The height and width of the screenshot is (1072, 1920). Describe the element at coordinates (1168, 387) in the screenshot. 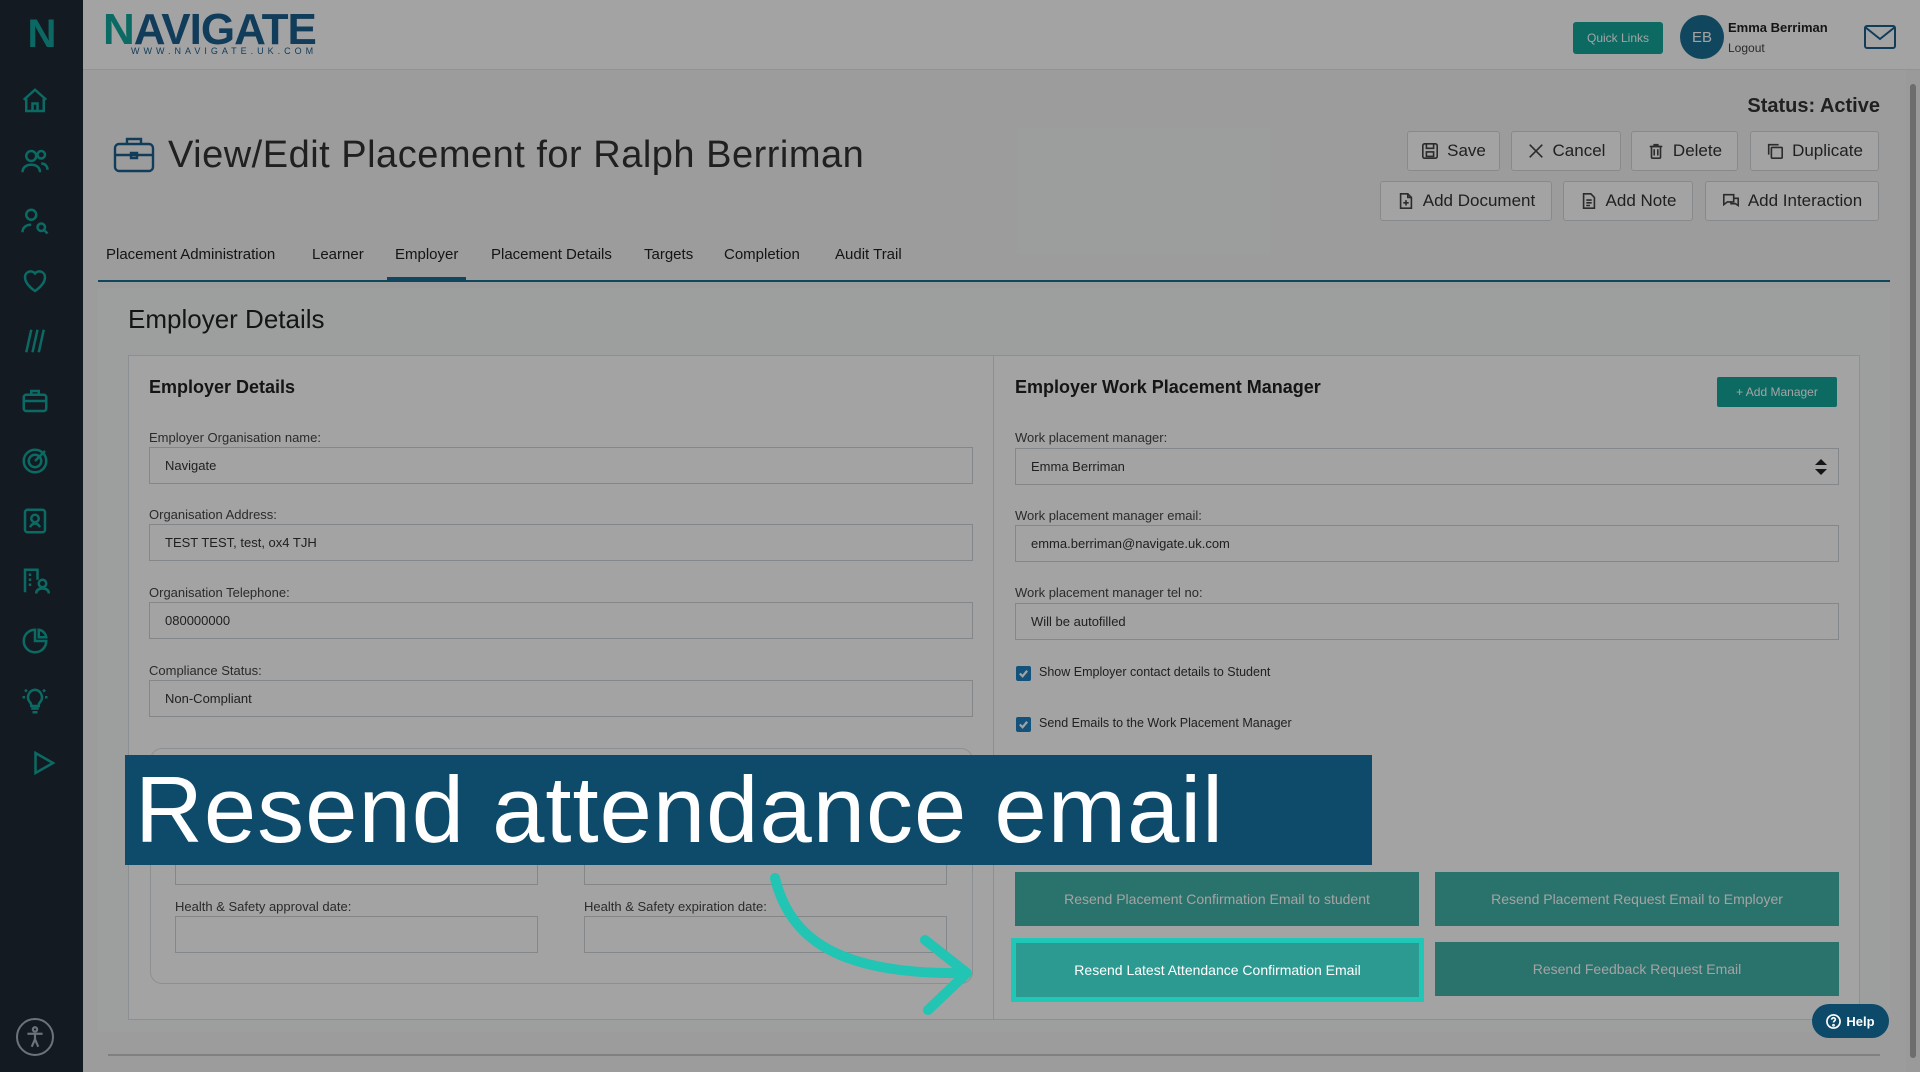

I see `manager-title: Employer Work Placement Manager` at that location.